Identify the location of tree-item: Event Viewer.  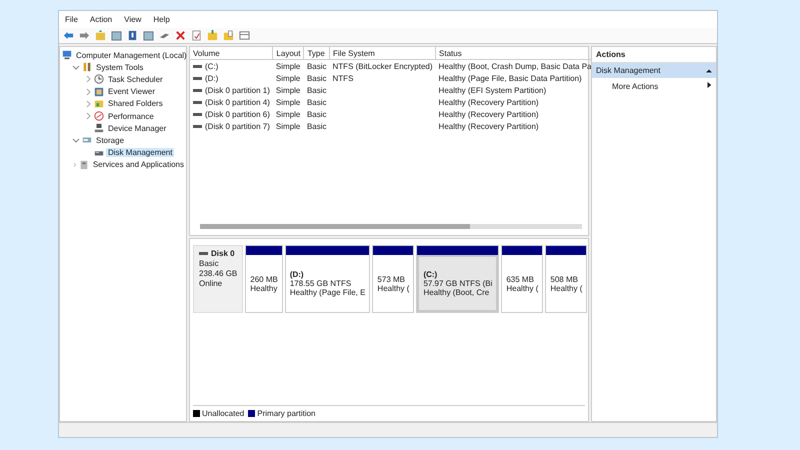
(131, 91).